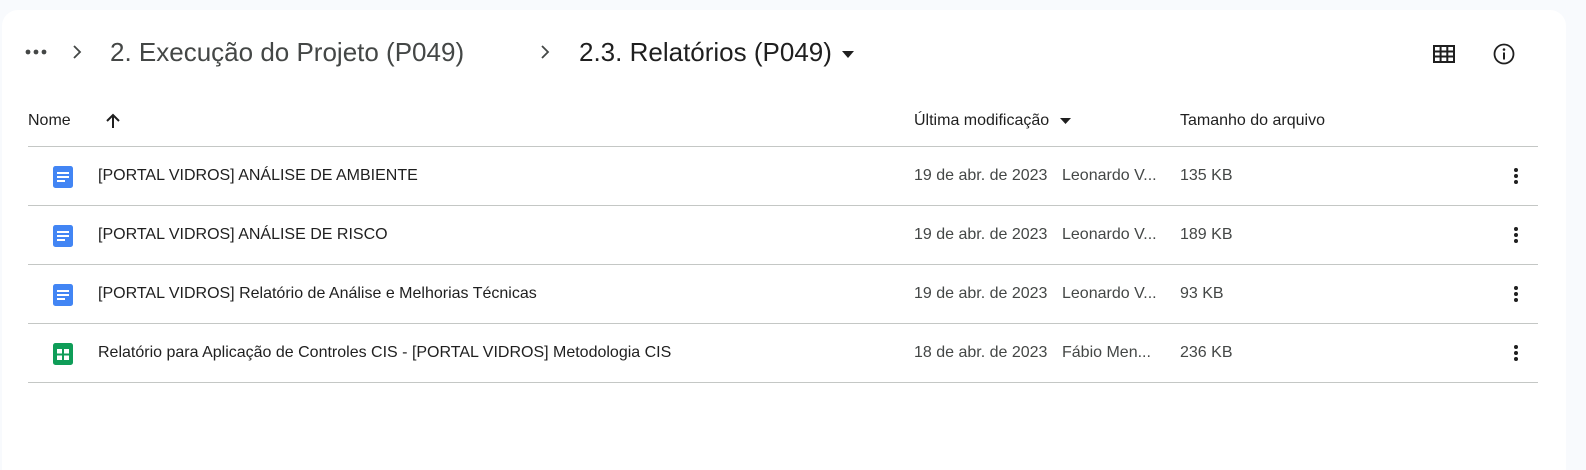 The height and width of the screenshot is (470, 1586). What do you see at coordinates (1252, 121) in the screenshot?
I see `column-header-size: Tamanho do arquivo` at bounding box center [1252, 121].